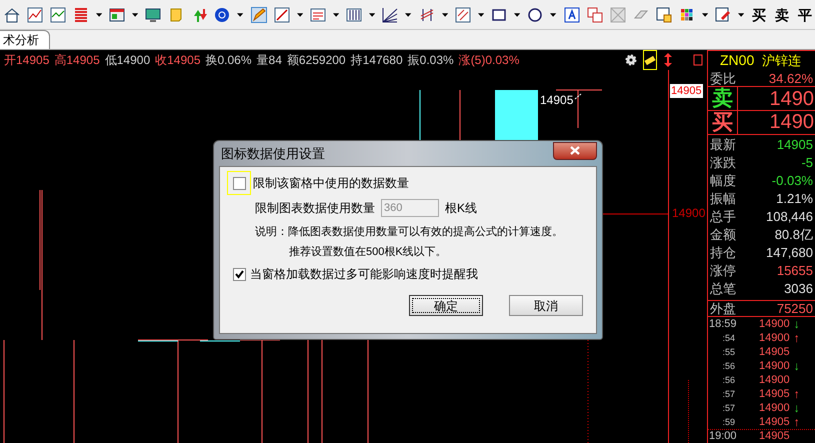 The width and height of the screenshot is (815, 443). Describe the element at coordinates (27, 60) in the screenshot. I see `quote-value: 开14905` at that location.